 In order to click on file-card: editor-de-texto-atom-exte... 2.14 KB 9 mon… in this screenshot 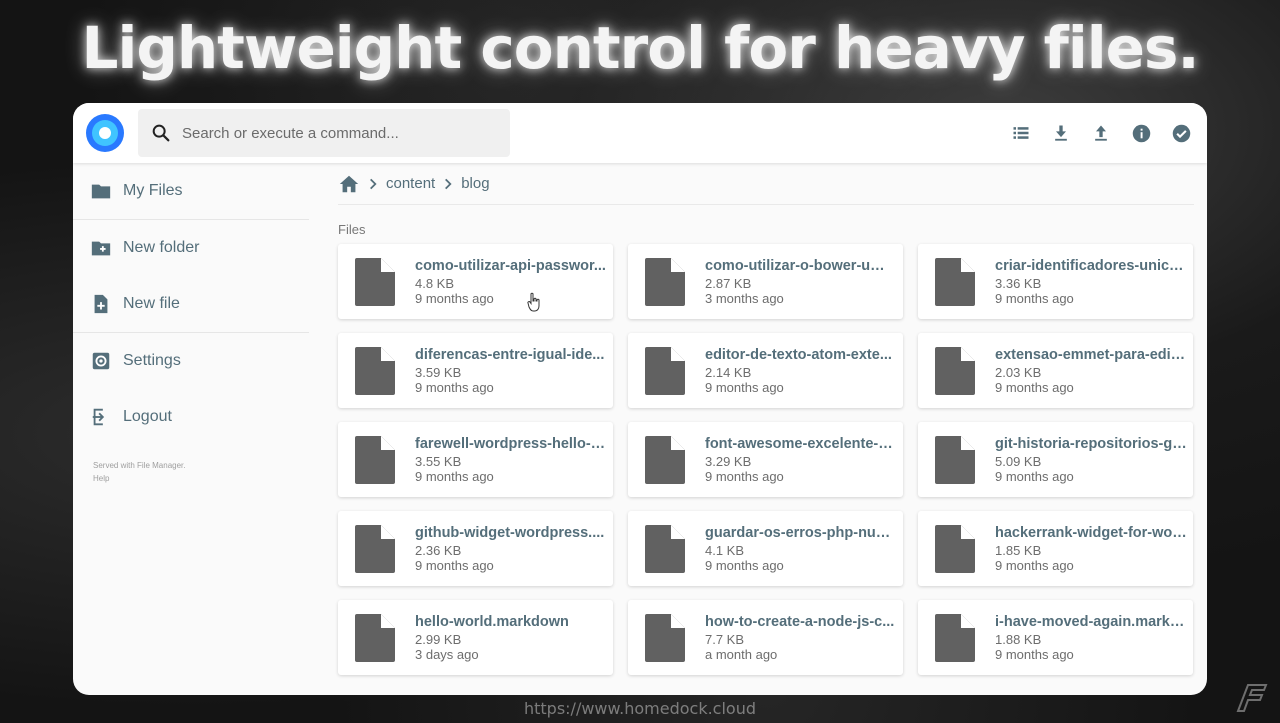, I will do `click(765, 370)`.